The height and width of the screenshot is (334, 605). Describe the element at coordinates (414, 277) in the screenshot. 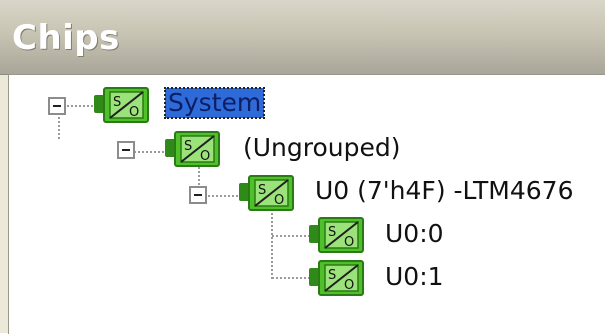

I see `tree-node-channel-1: U0:1` at that location.